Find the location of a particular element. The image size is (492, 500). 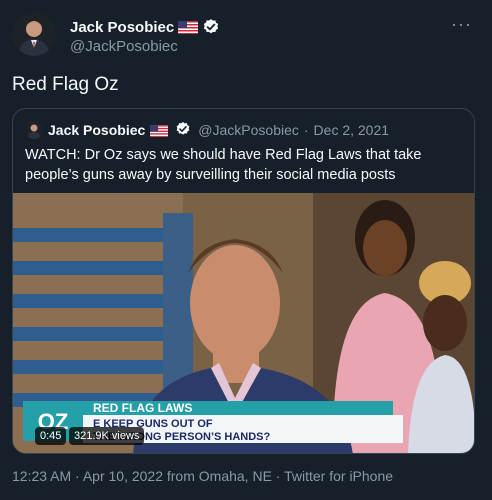

quoted-tweet-date: Dec 2, 2021 is located at coordinates (351, 130).